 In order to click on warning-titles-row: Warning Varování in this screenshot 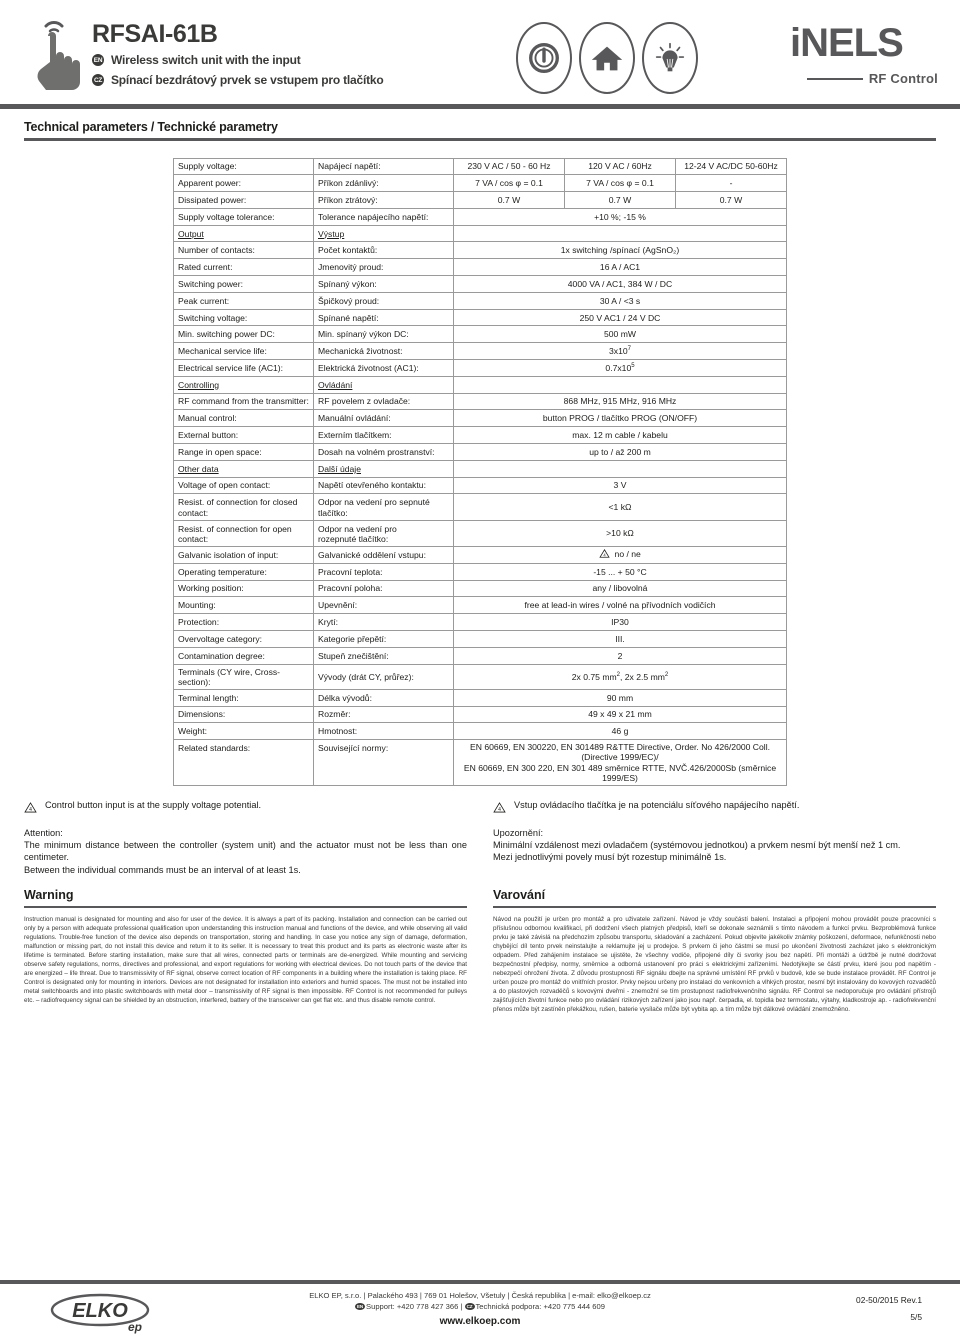, I will do `click(480, 898)`.